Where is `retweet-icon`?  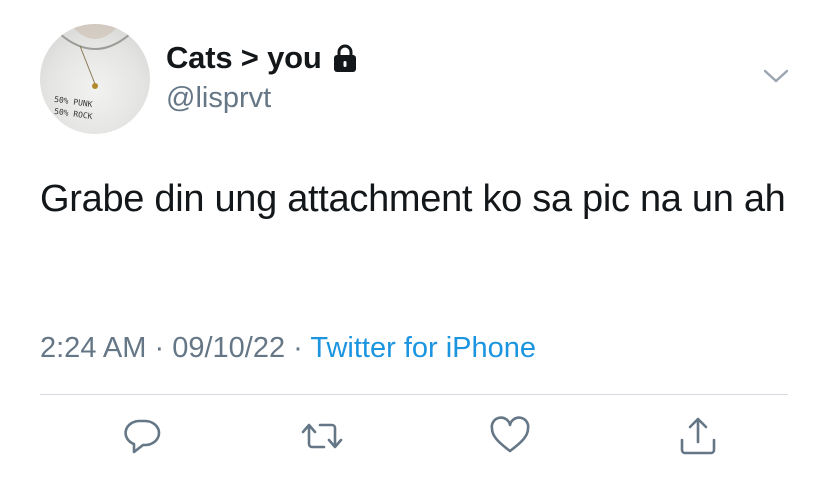
retweet-icon is located at coordinates (322, 436).